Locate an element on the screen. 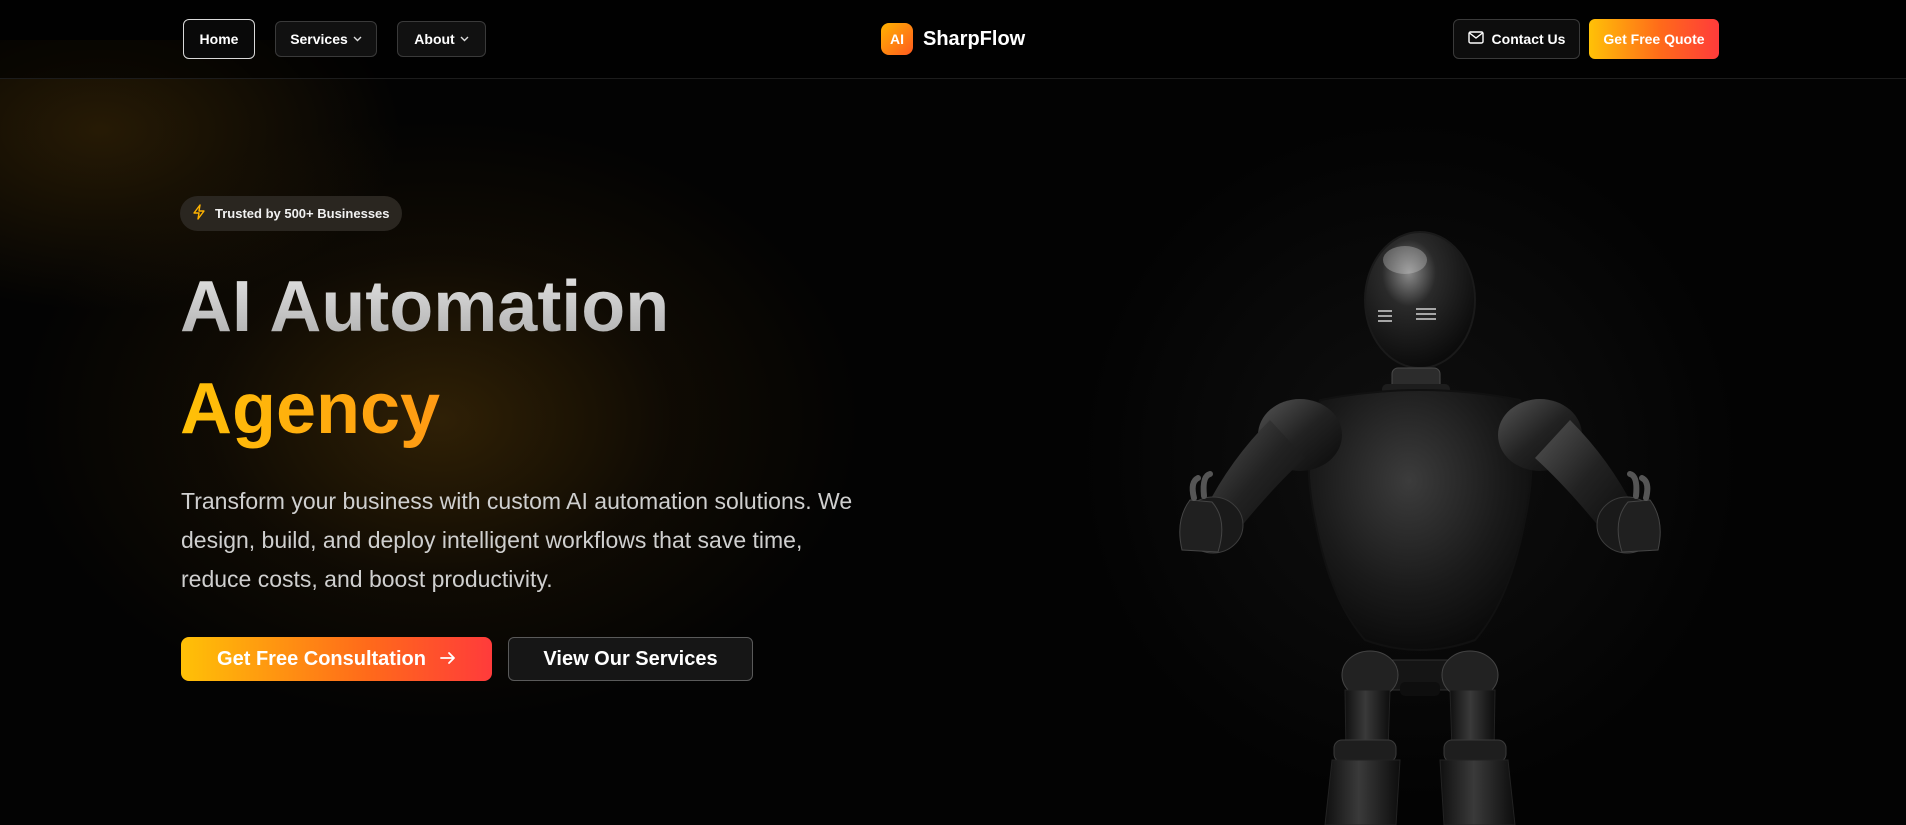 Image resolution: width=1906 pixels, height=825 pixels. hero-title-line2: Agency is located at coordinates (310, 409).